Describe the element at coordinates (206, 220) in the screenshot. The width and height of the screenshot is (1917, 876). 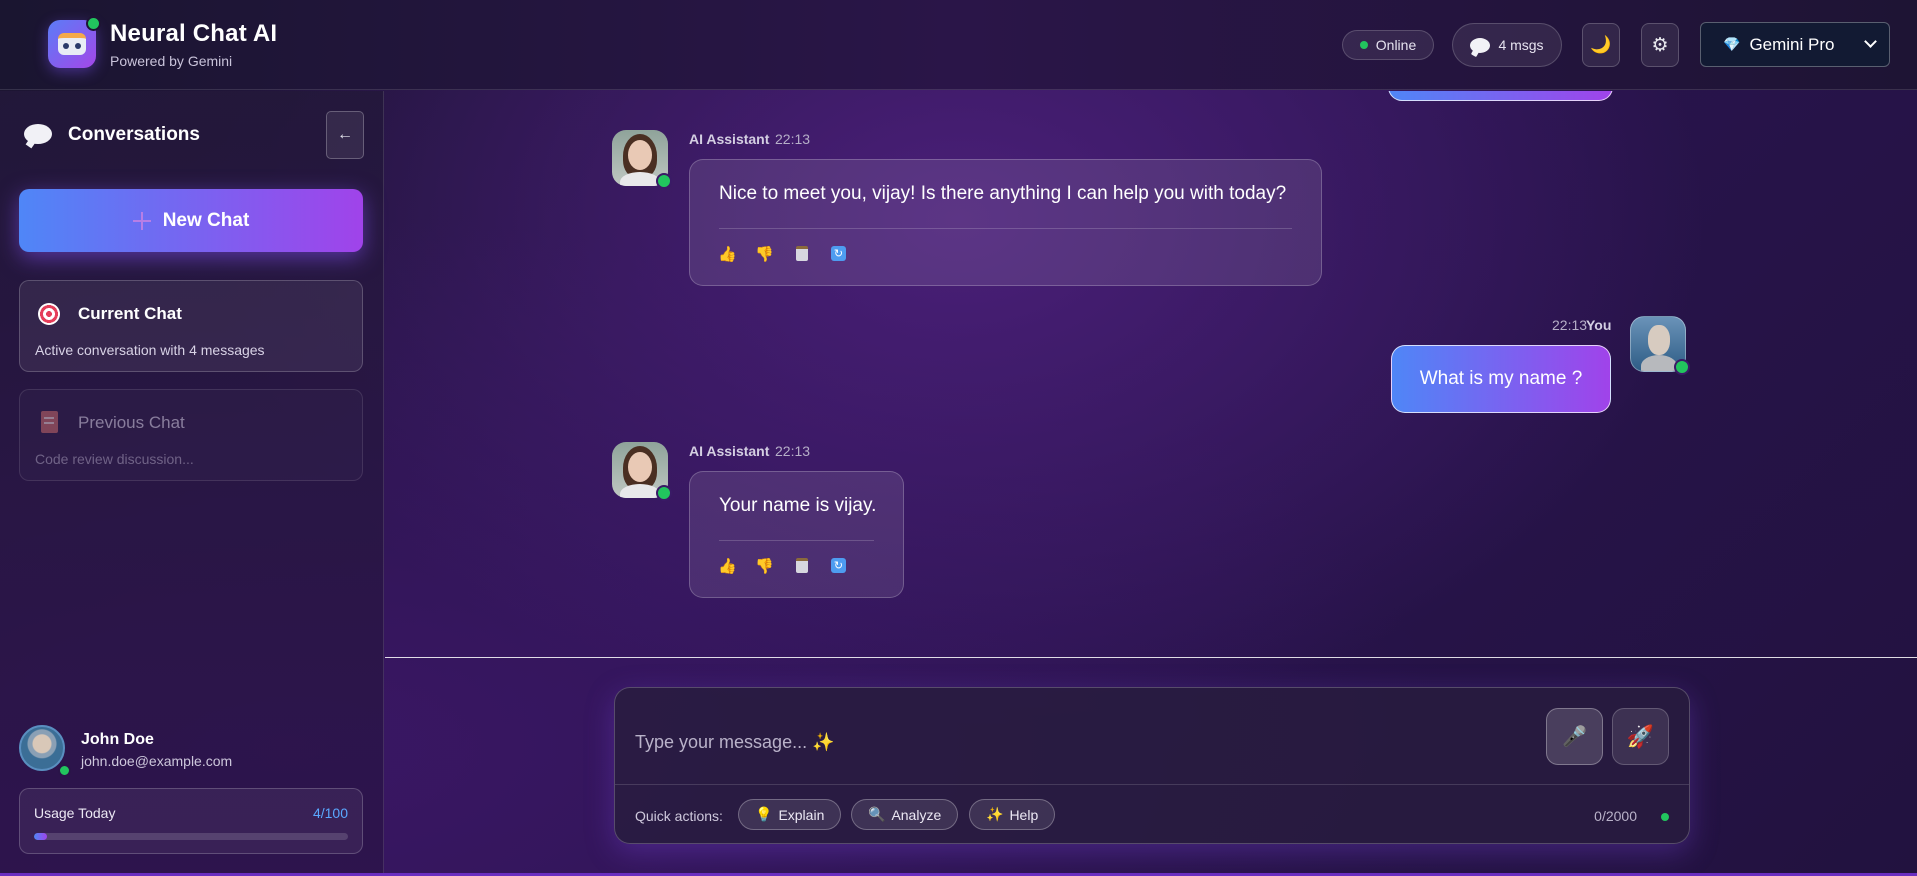
I see `new-chat-label: New Chat` at that location.